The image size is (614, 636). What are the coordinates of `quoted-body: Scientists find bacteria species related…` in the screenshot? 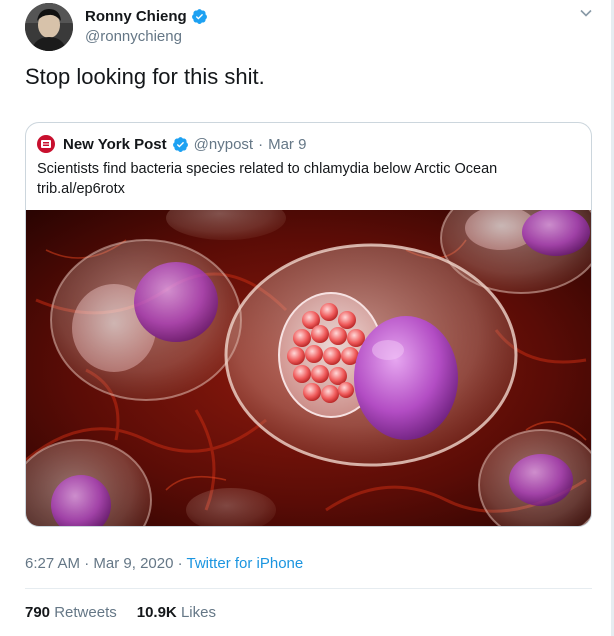 It's located at (267, 179).